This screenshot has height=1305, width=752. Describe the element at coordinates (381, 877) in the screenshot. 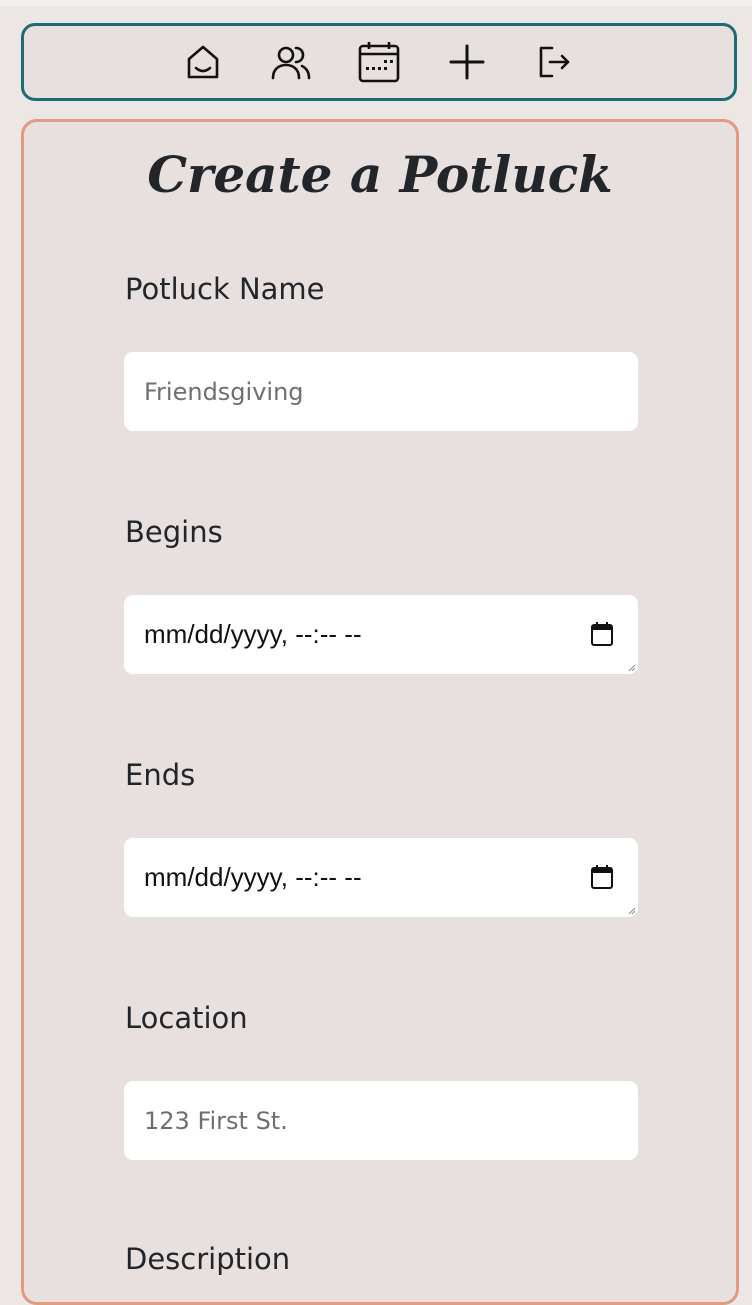

I see `ends-datetime-input: mm/dd/yyyy, --:-- --` at that location.